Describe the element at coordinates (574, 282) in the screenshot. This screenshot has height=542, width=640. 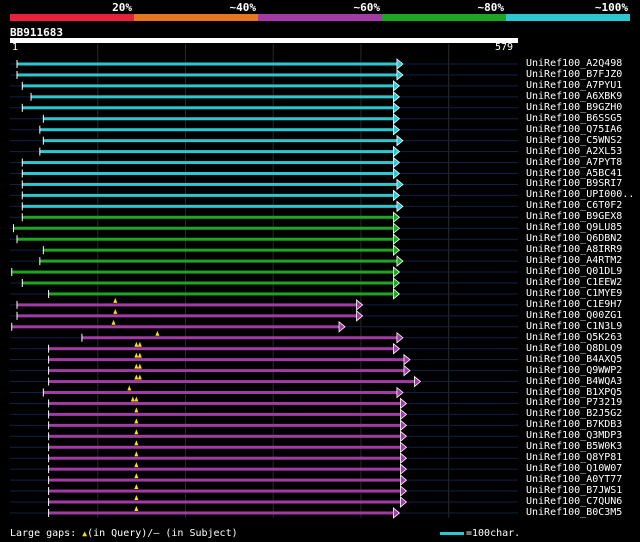
I see `hit-label: UniRef100_C1EEW2` at that location.